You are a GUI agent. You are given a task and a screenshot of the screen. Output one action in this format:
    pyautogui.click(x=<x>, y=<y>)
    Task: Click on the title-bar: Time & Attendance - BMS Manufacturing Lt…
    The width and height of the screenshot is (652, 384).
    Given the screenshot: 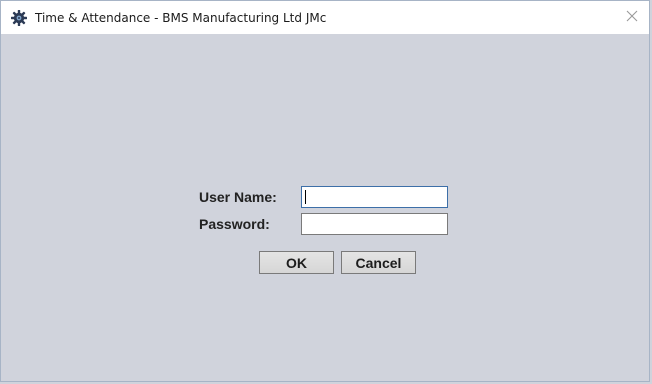 What is the action you would take?
    pyautogui.click(x=325, y=17)
    